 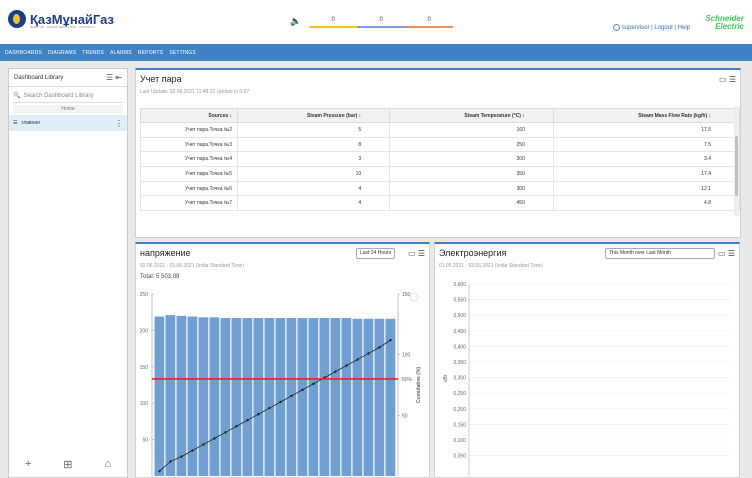 What do you see at coordinates (28, 464) in the screenshot?
I see `add-icon: +` at bounding box center [28, 464].